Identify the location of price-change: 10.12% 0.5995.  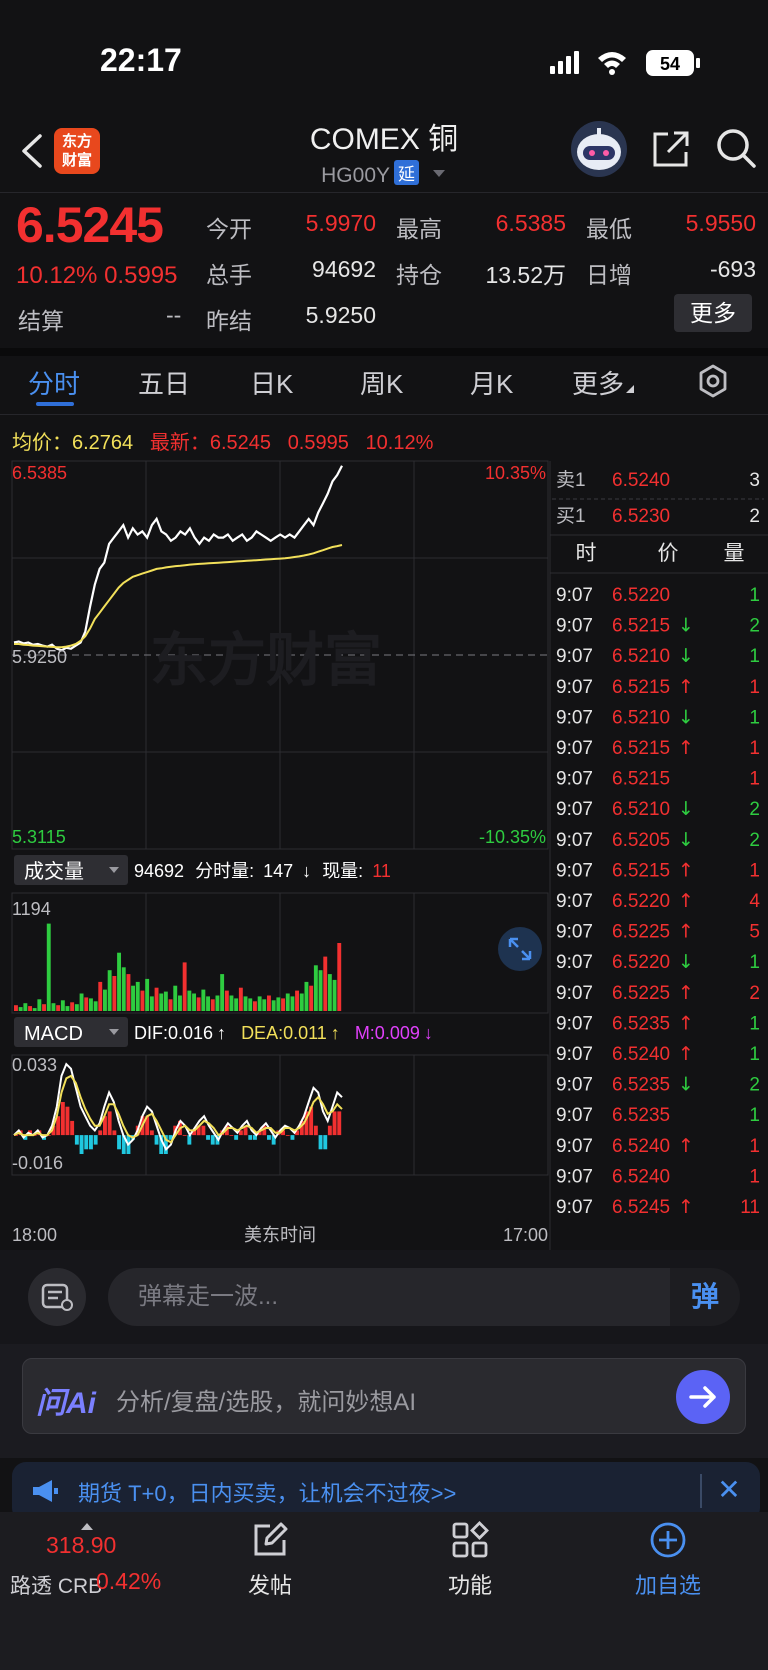
(97, 275).